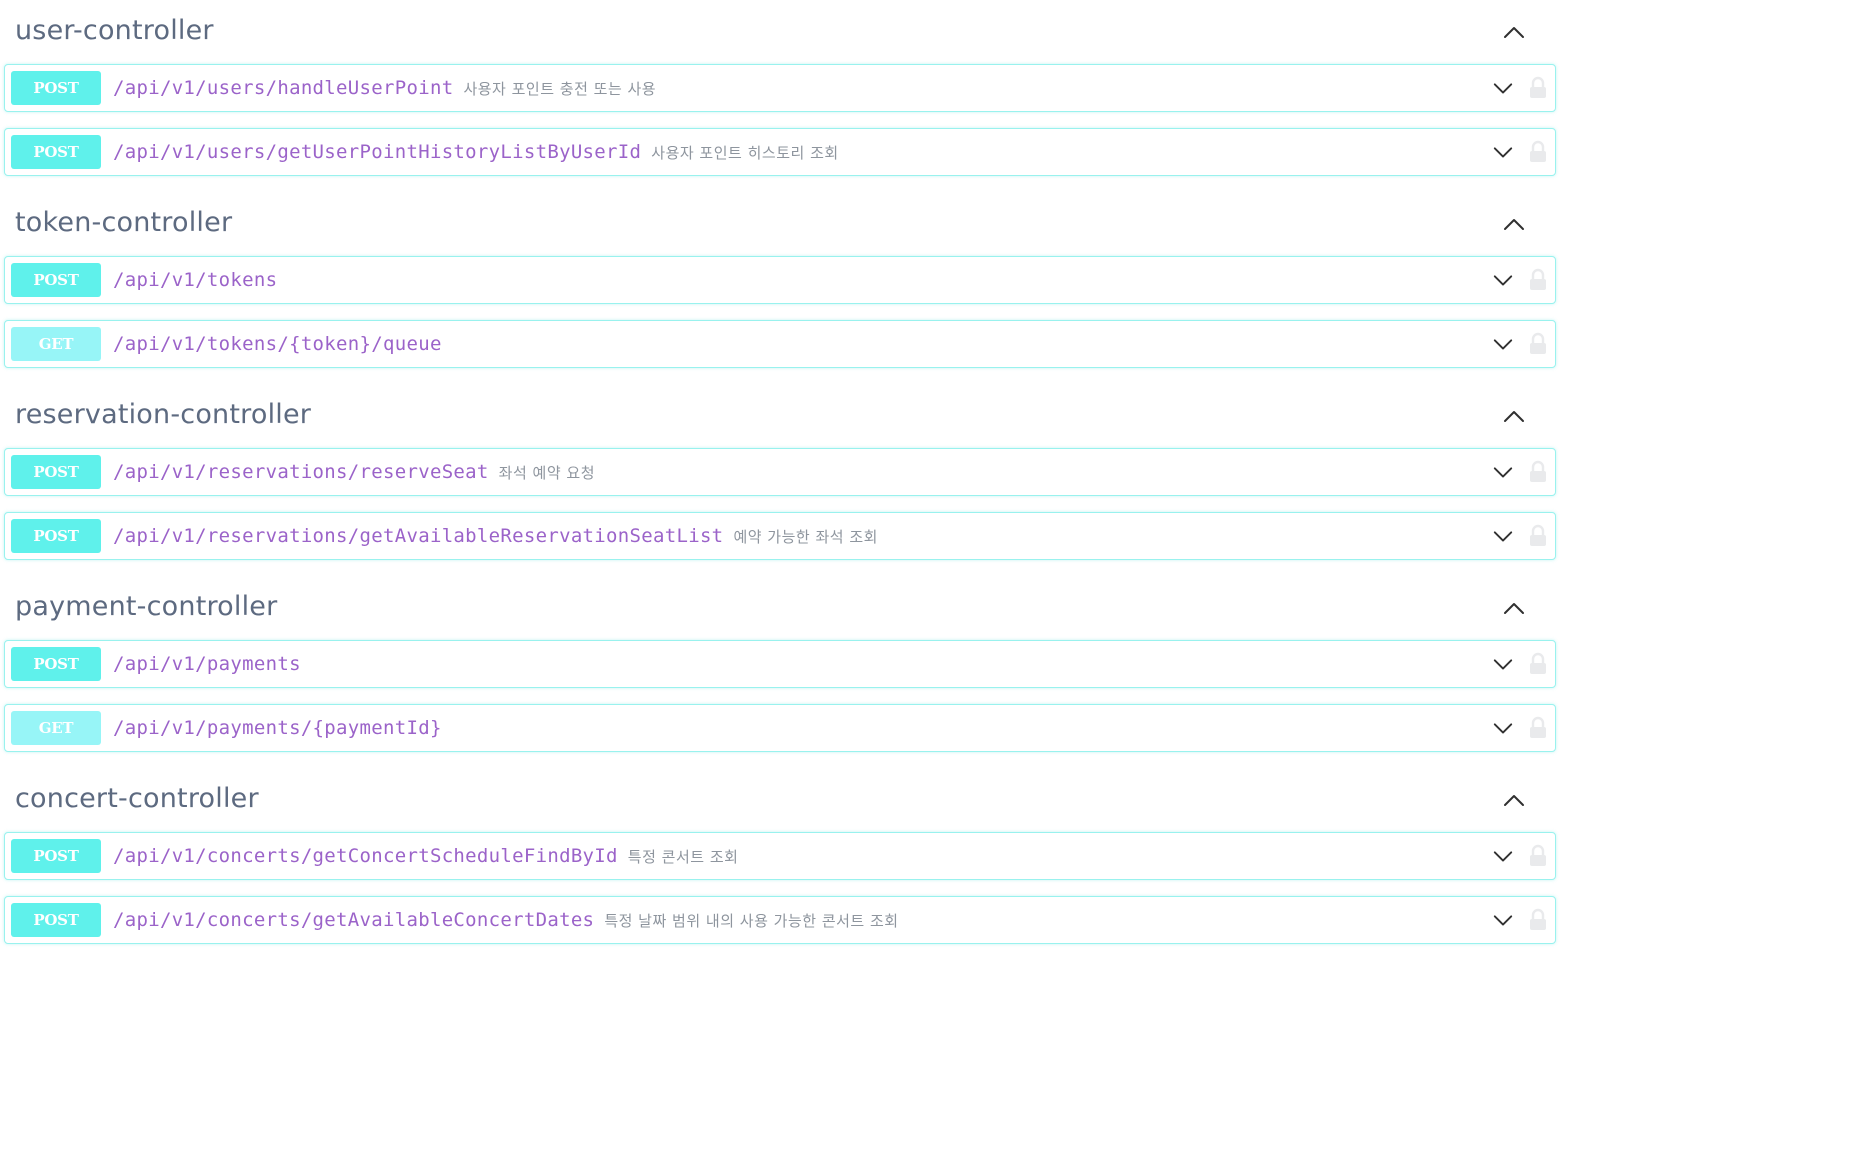 The image size is (1862, 1163). I want to click on endpoint-path: /api/v1/tokens, so click(195, 280).